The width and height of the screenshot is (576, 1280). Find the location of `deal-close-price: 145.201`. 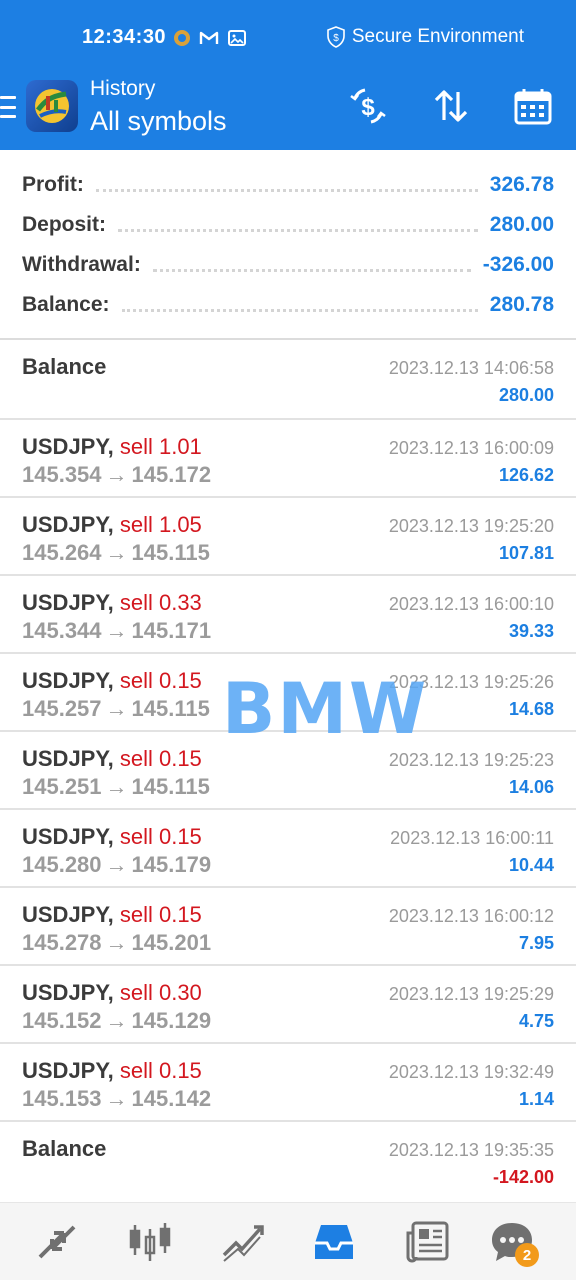

deal-close-price: 145.201 is located at coordinates (171, 942).